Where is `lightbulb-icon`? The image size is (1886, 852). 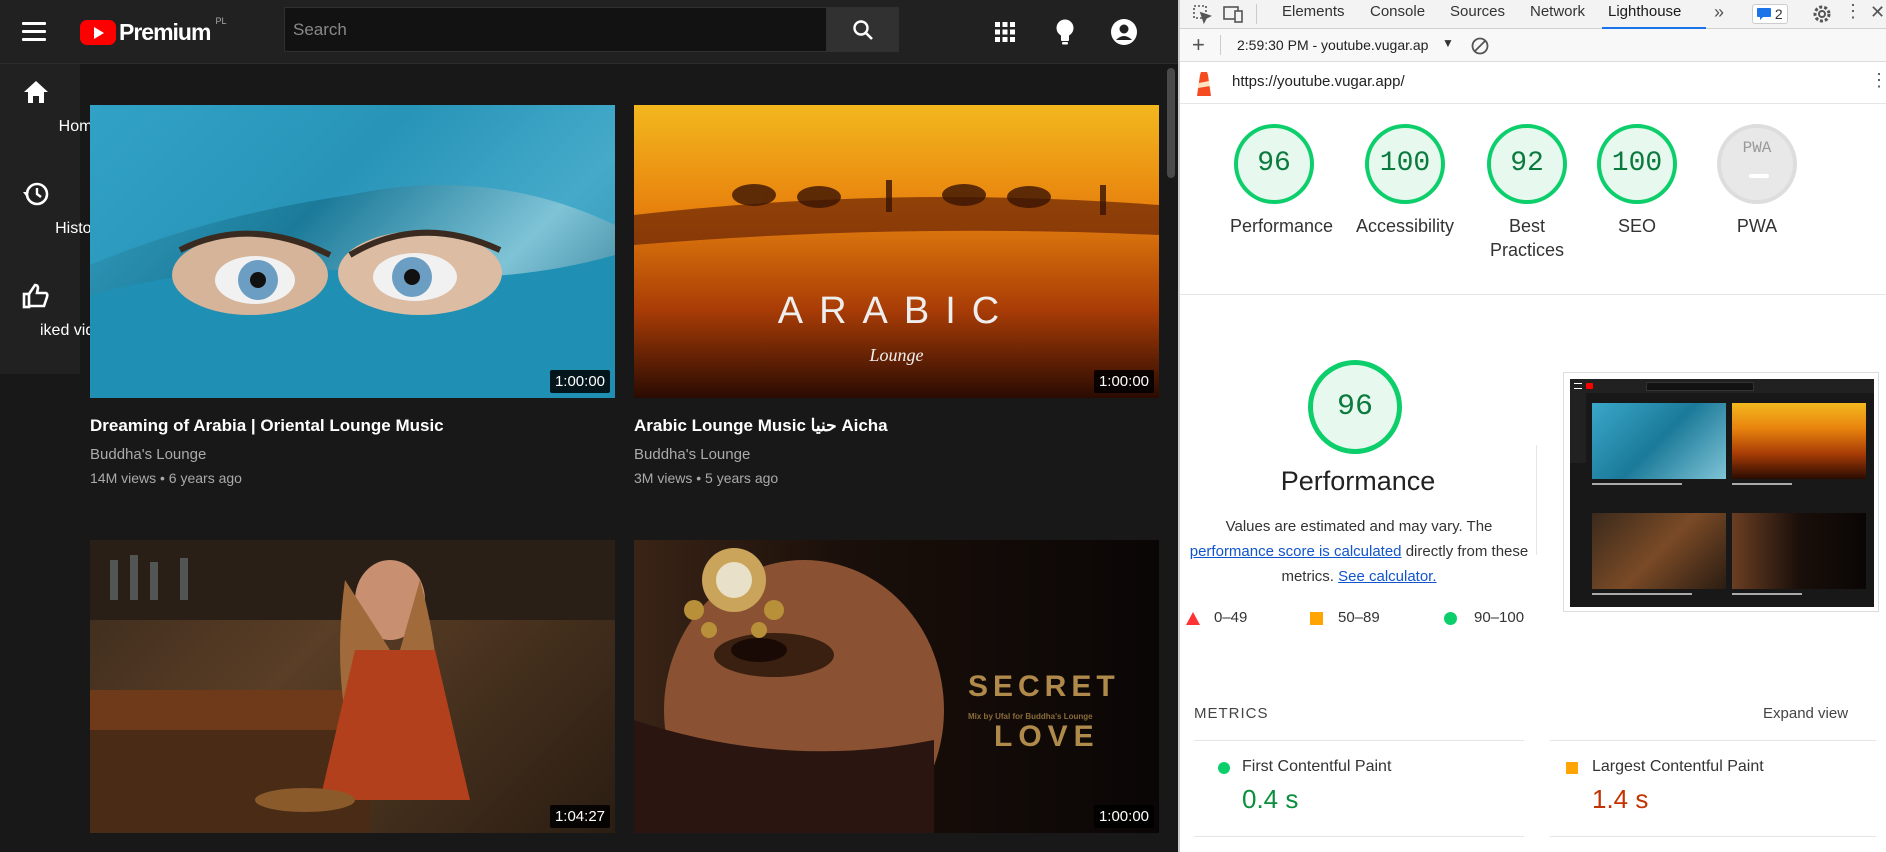 lightbulb-icon is located at coordinates (1065, 32).